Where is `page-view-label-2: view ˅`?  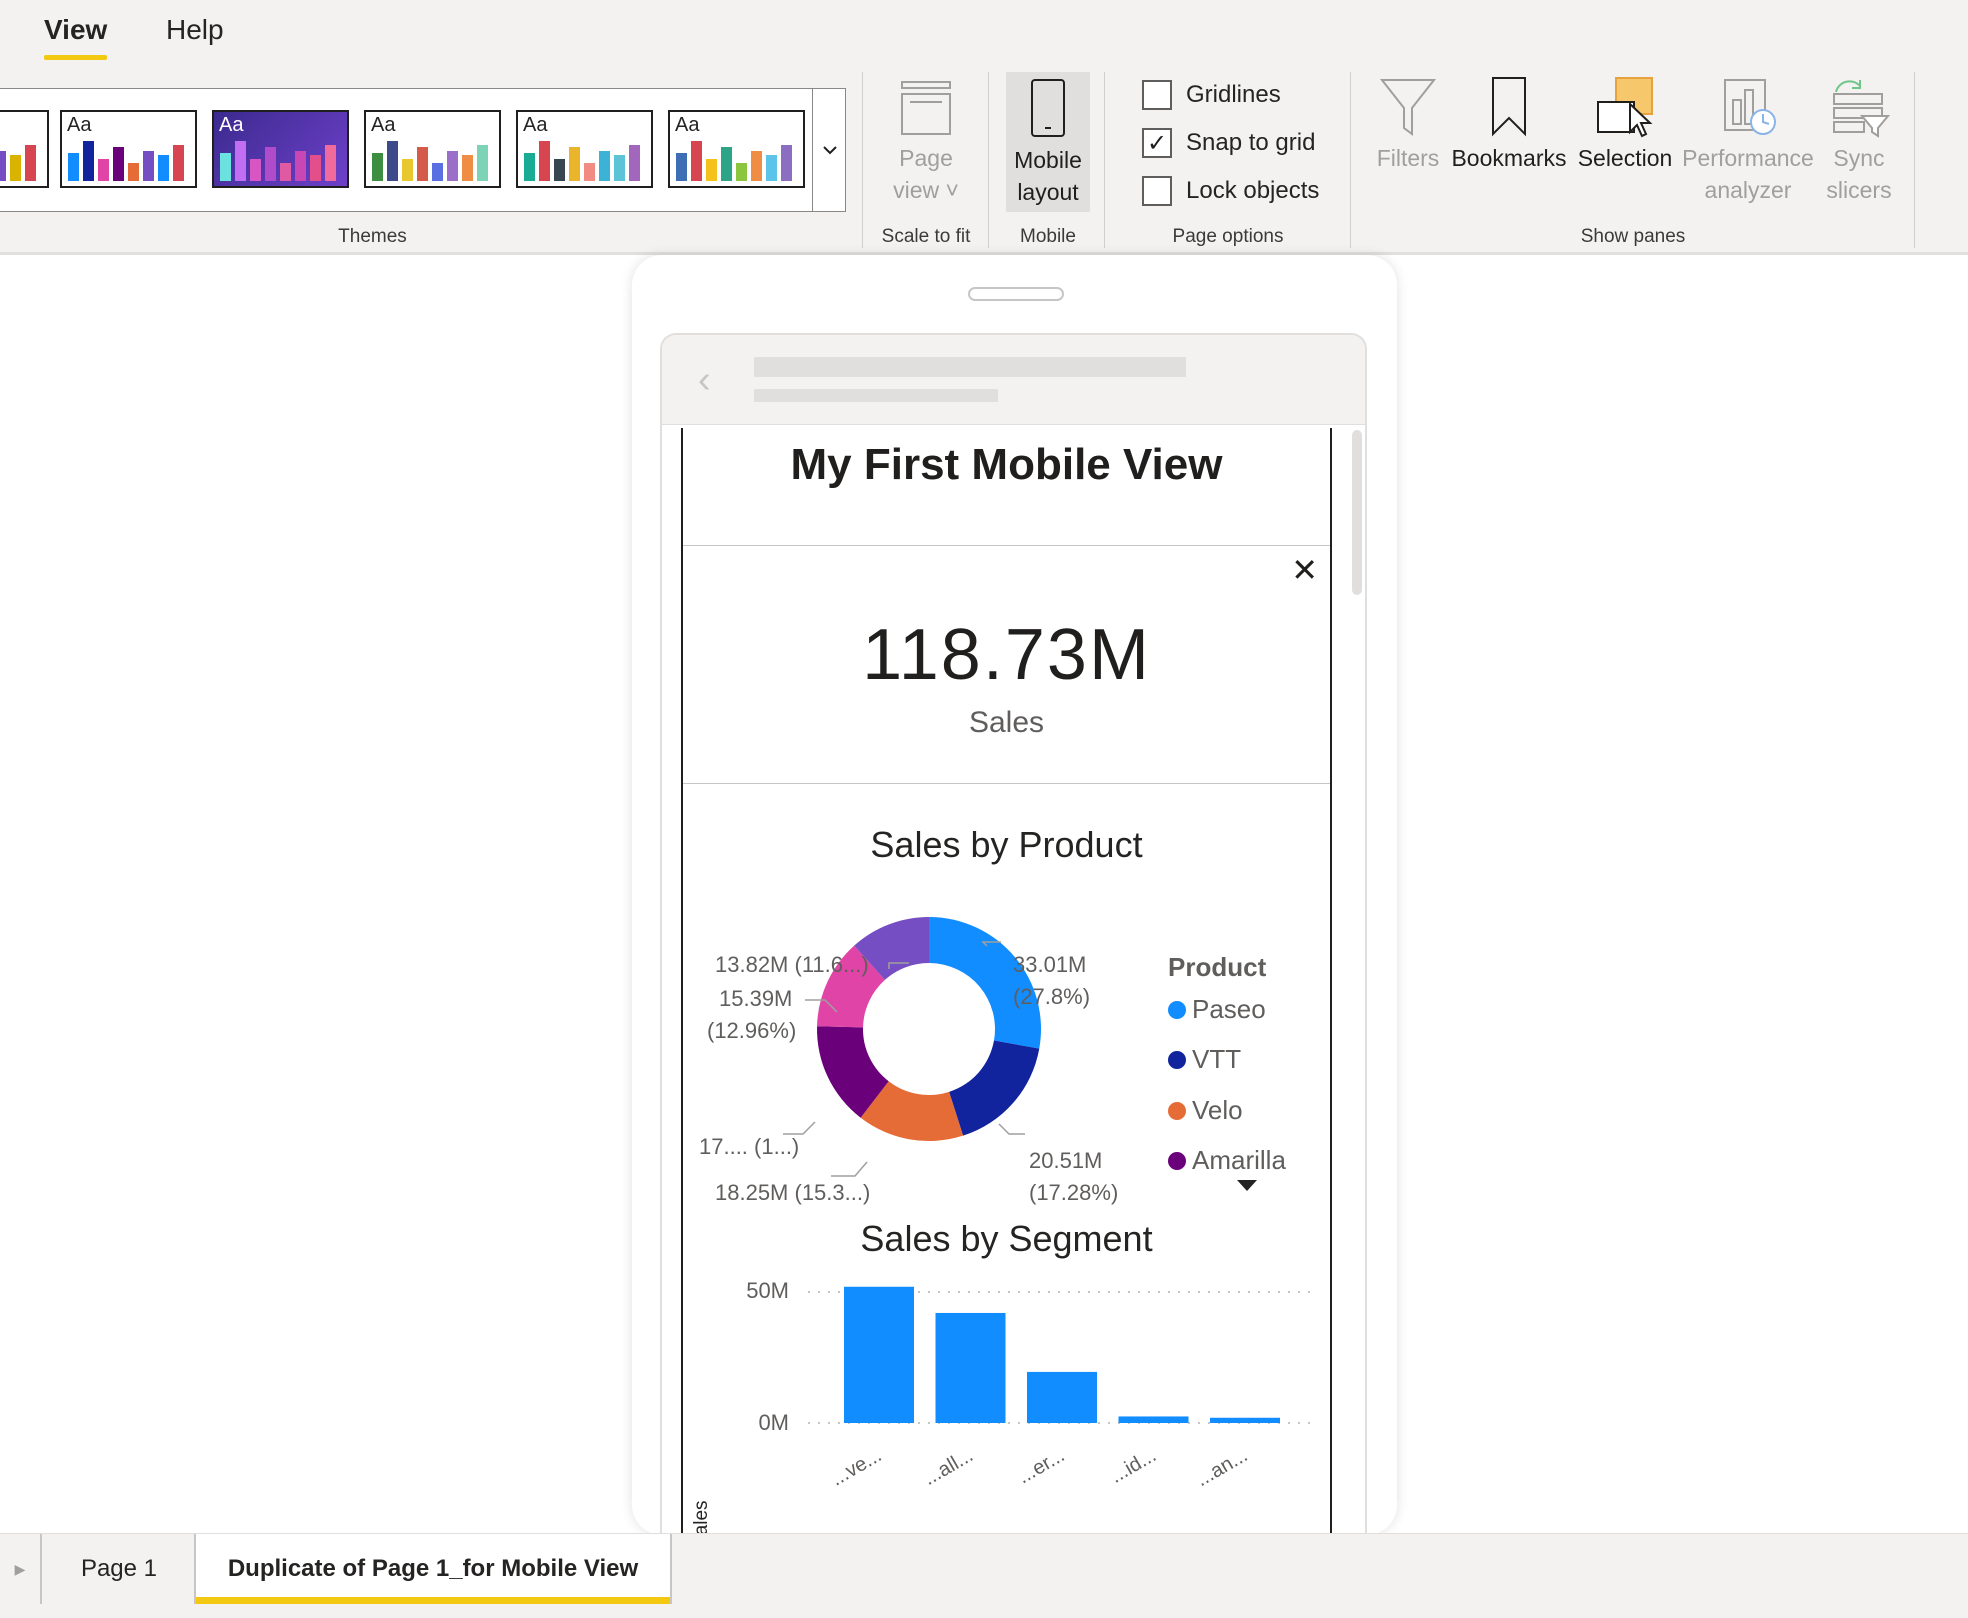 page-view-label-2: view ˅ is located at coordinates (926, 190).